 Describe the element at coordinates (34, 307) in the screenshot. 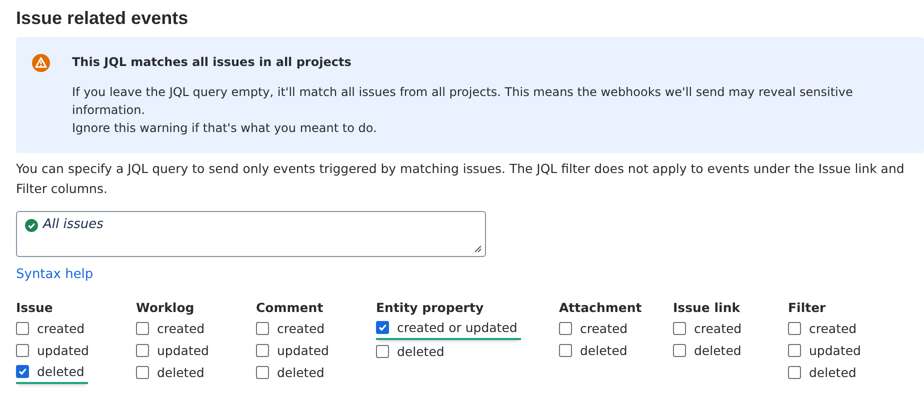

I see `column-heading: Issue` at that location.